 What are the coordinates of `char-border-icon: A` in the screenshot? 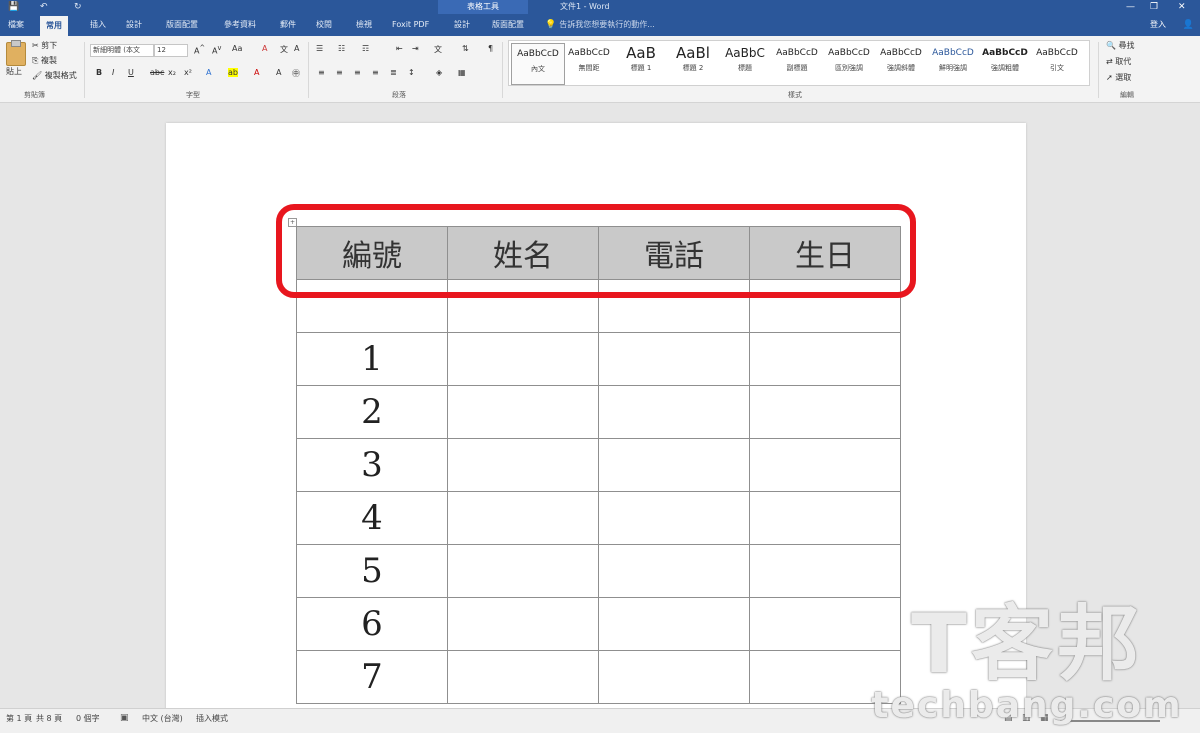 It's located at (296, 48).